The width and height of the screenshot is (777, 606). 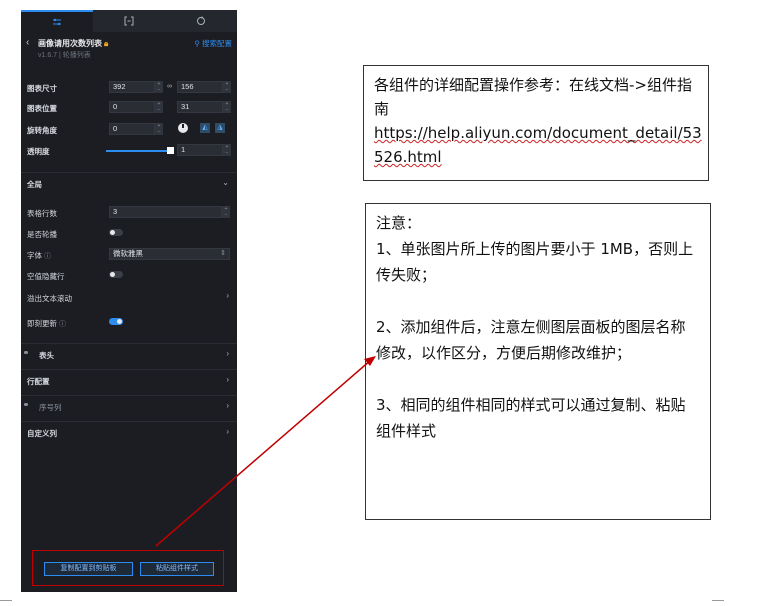 What do you see at coordinates (159, 87) in the screenshot?
I see `width-stepper: + −` at bounding box center [159, 87].